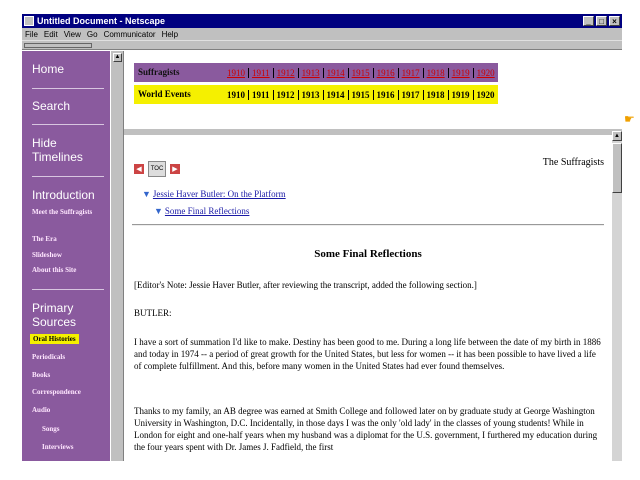 The image size is (640, 480). Describe the element at coordinates (170, 34) in the screenshot. I see `menu-help: Help` at that location.